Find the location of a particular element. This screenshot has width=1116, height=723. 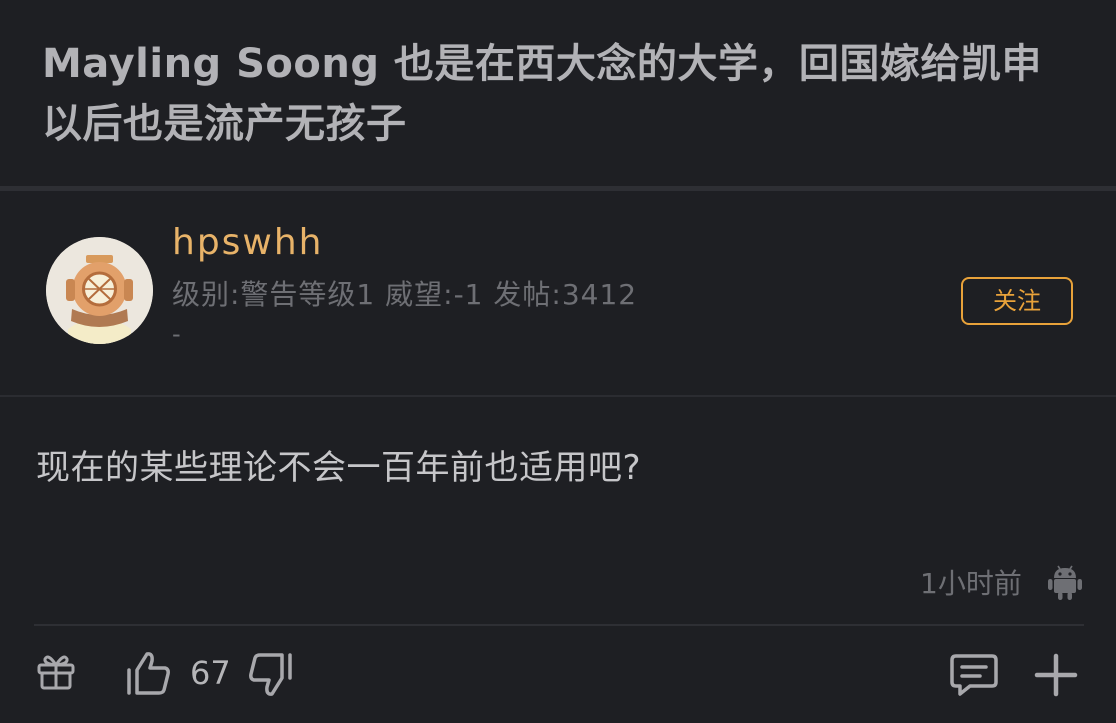

diver-helmet-icon is located at coordinates (99, 290).